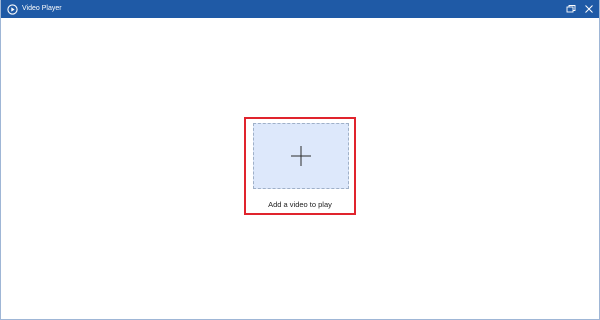 This screenshot has height=320, width=600. What do you see at coordinates (580, 9) in the screenshot?
I see `window-controls` at bounding box center [580, 9].